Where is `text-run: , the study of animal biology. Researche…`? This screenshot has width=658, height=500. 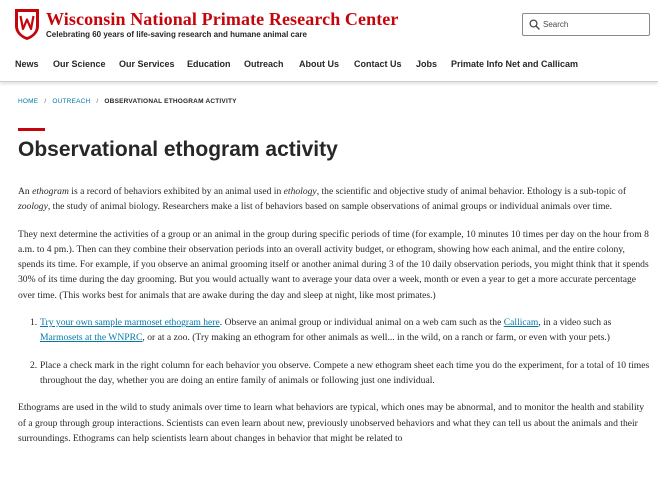 text-run: , the study of animal biology. Researche… is located at coordinates (330, 207).